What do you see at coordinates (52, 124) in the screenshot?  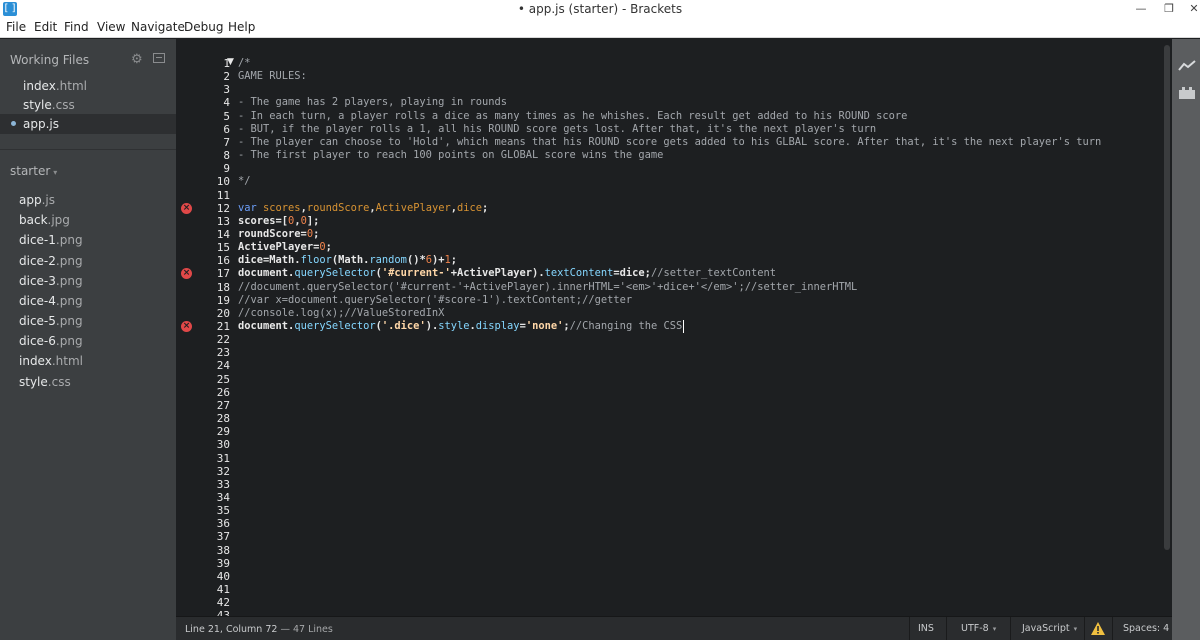 I see `working-file-ext: .js` at bounding box center [52, 124].